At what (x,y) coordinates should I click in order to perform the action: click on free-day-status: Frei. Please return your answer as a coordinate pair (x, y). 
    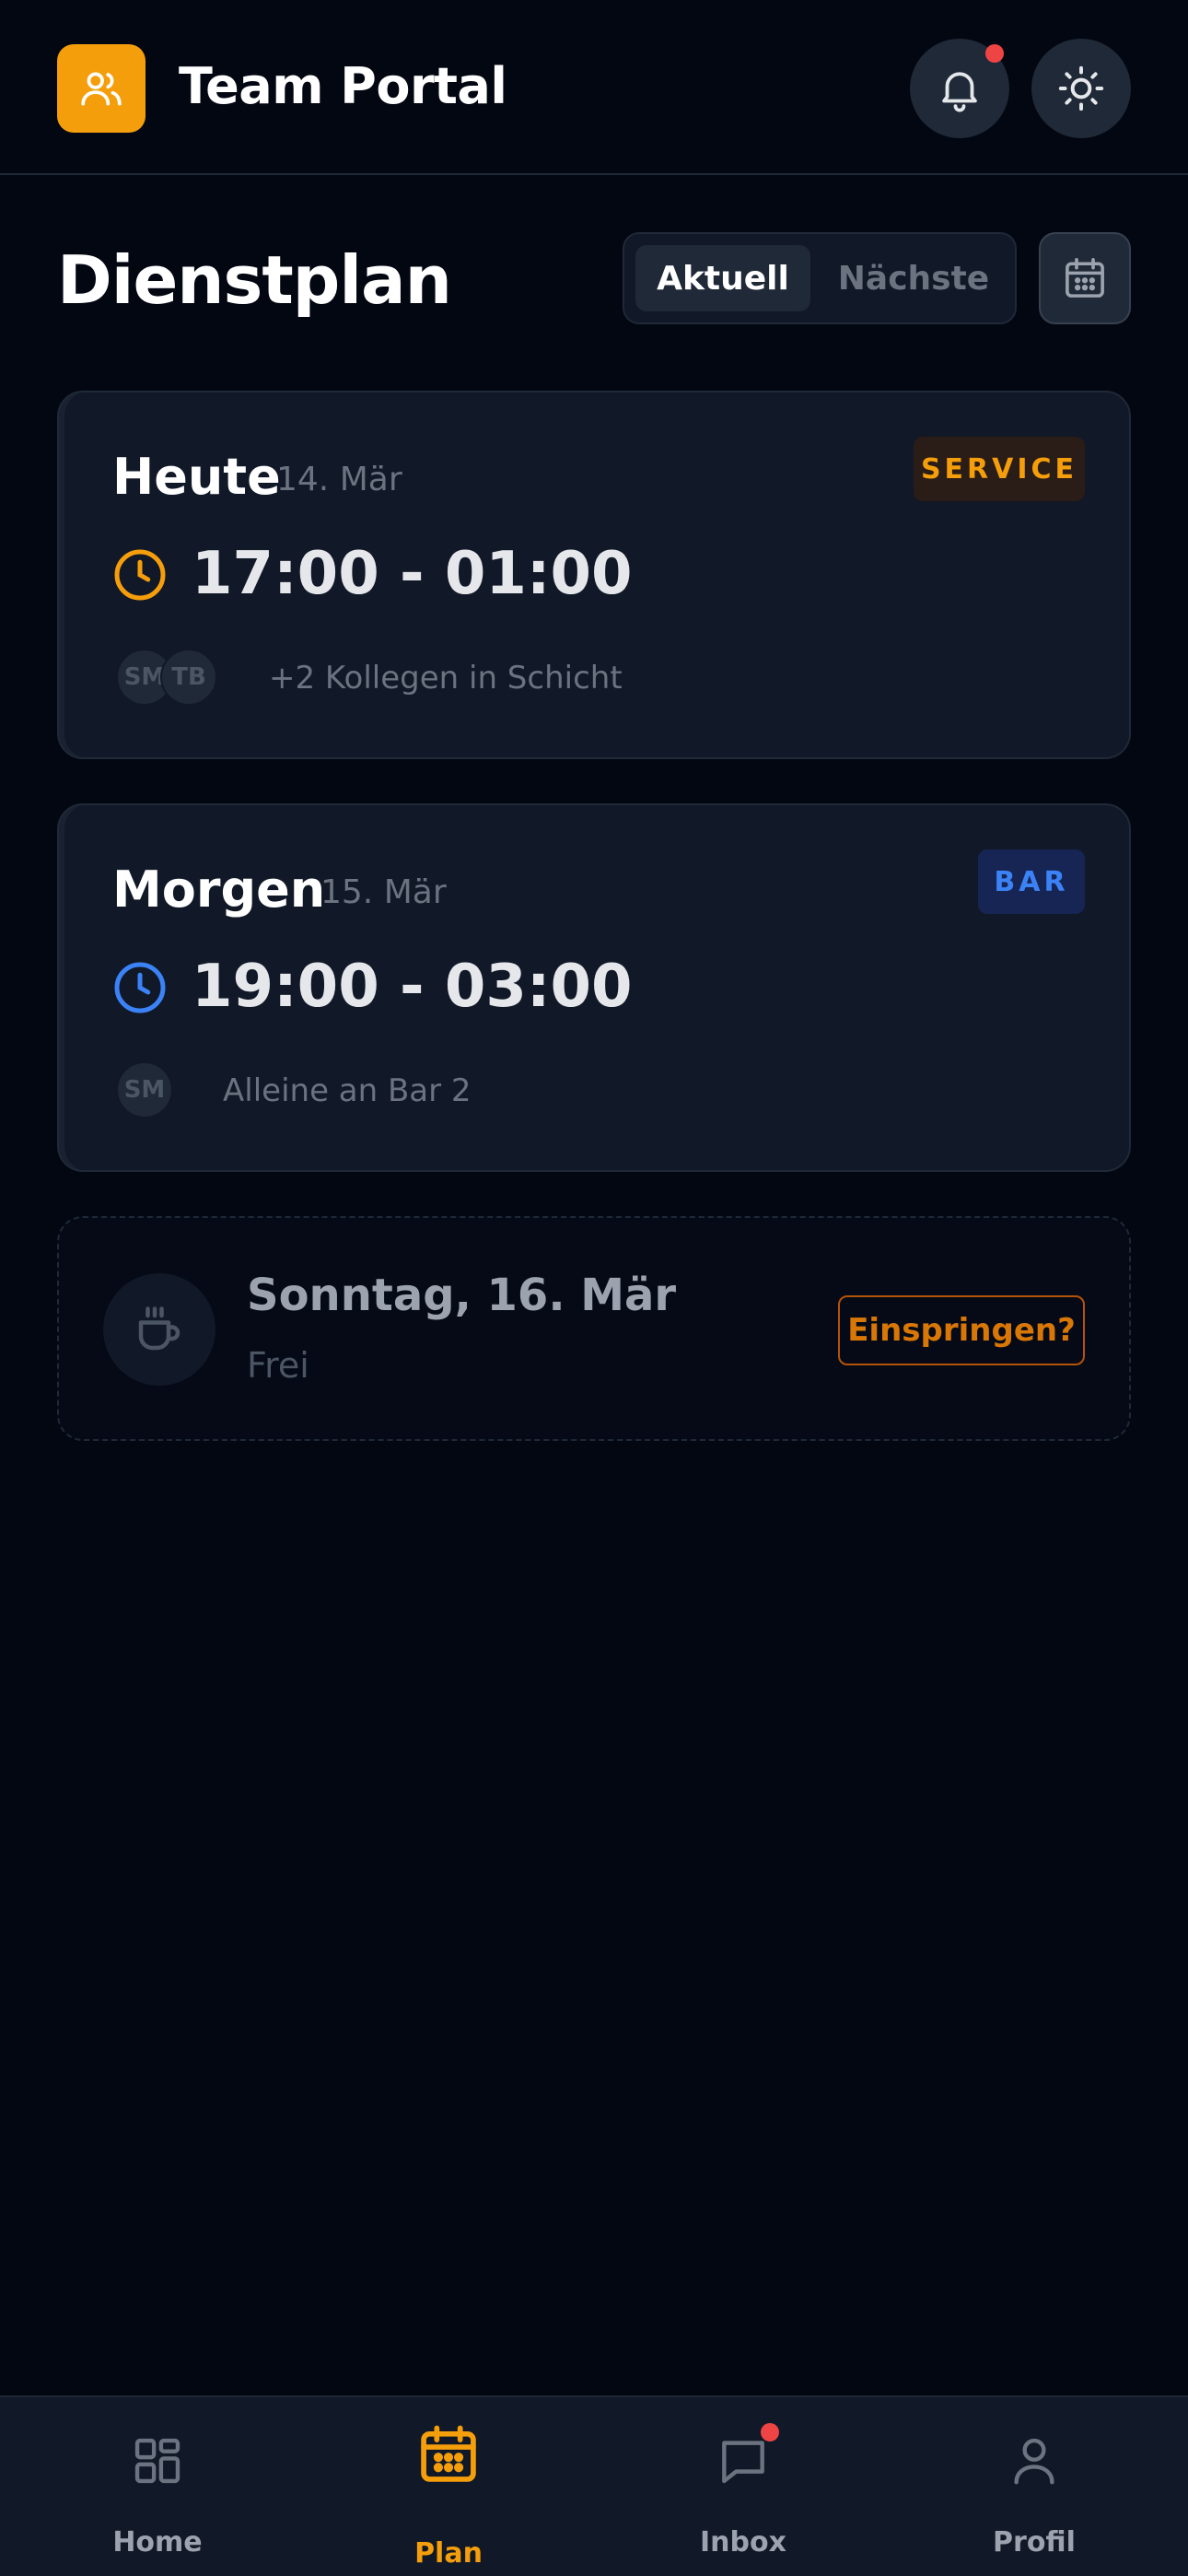
    Looking at the image, I should click on (278, 1365).